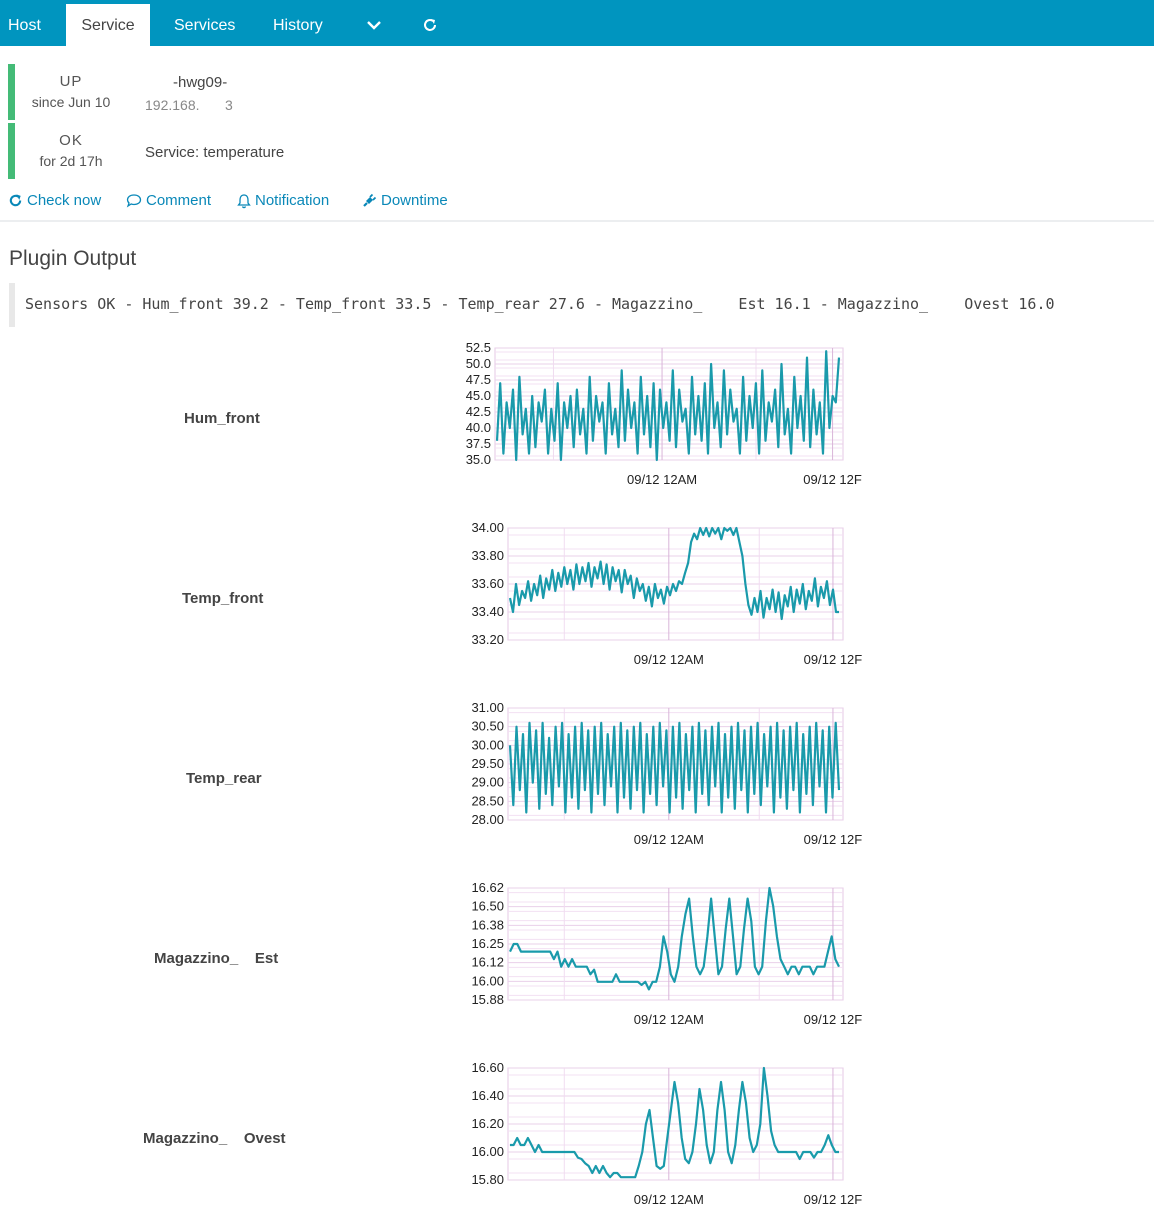  I want to click on check-now-link: Check now, so click(54, 200).